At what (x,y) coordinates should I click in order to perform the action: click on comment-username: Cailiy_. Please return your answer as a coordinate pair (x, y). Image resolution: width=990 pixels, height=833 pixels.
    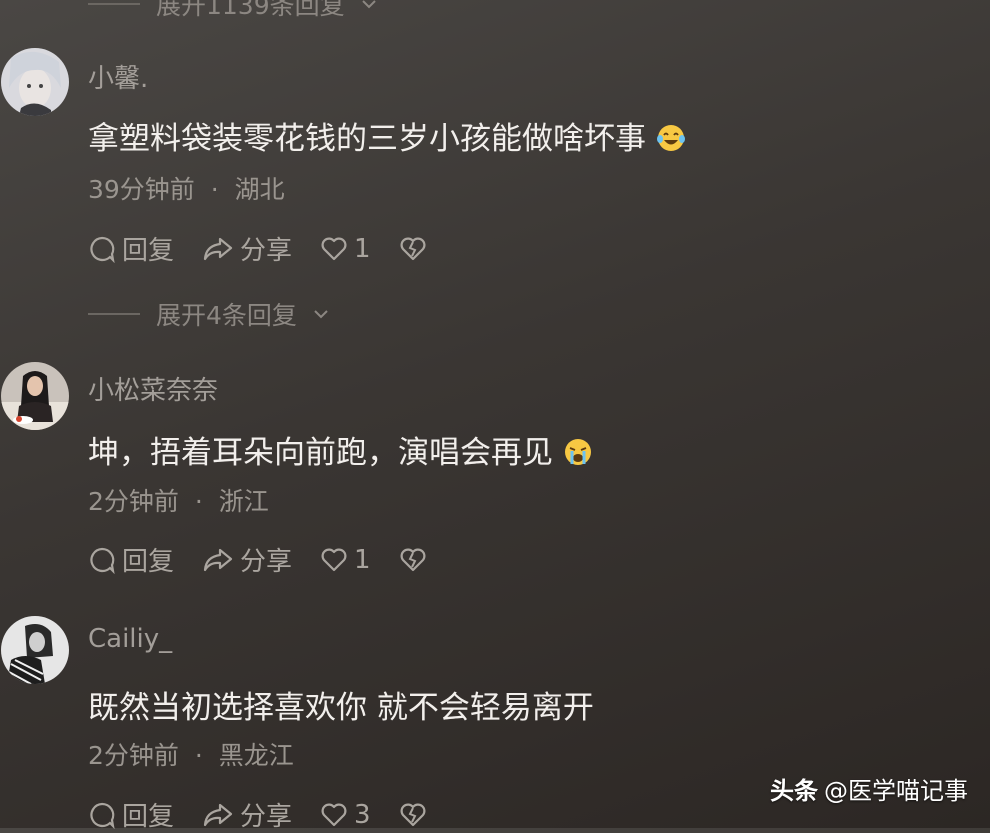
    Looking at the image, I should click on (130, 639).